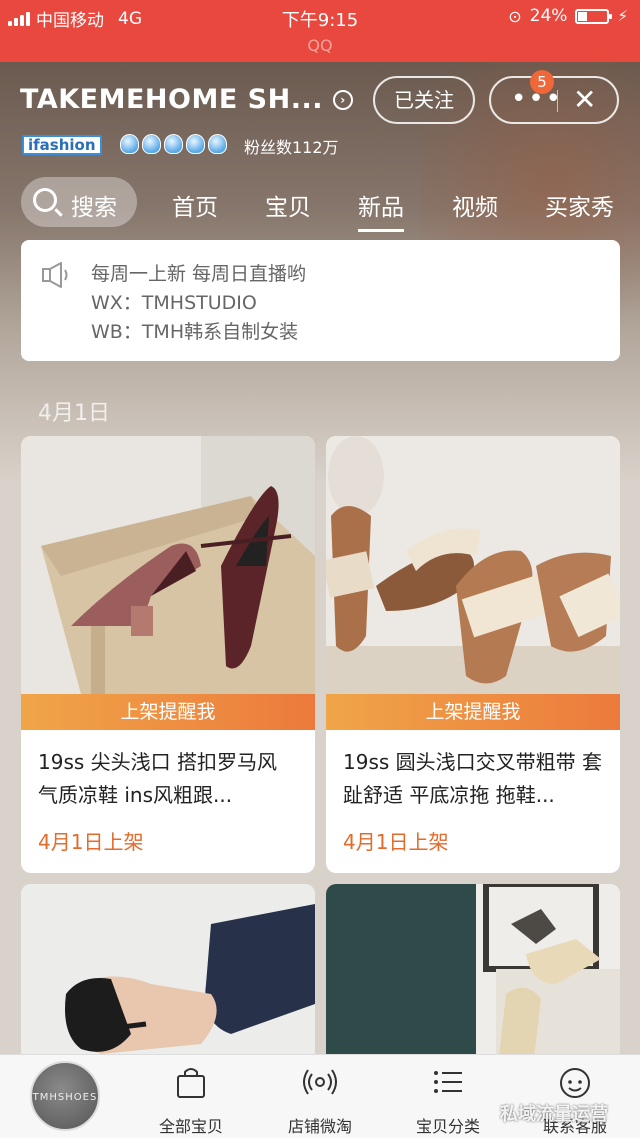 The width and height of the screenshot is (640, 1138). Describe the element at coordinates (45, 200) in the screenshot. I see `search-icon` at that location.